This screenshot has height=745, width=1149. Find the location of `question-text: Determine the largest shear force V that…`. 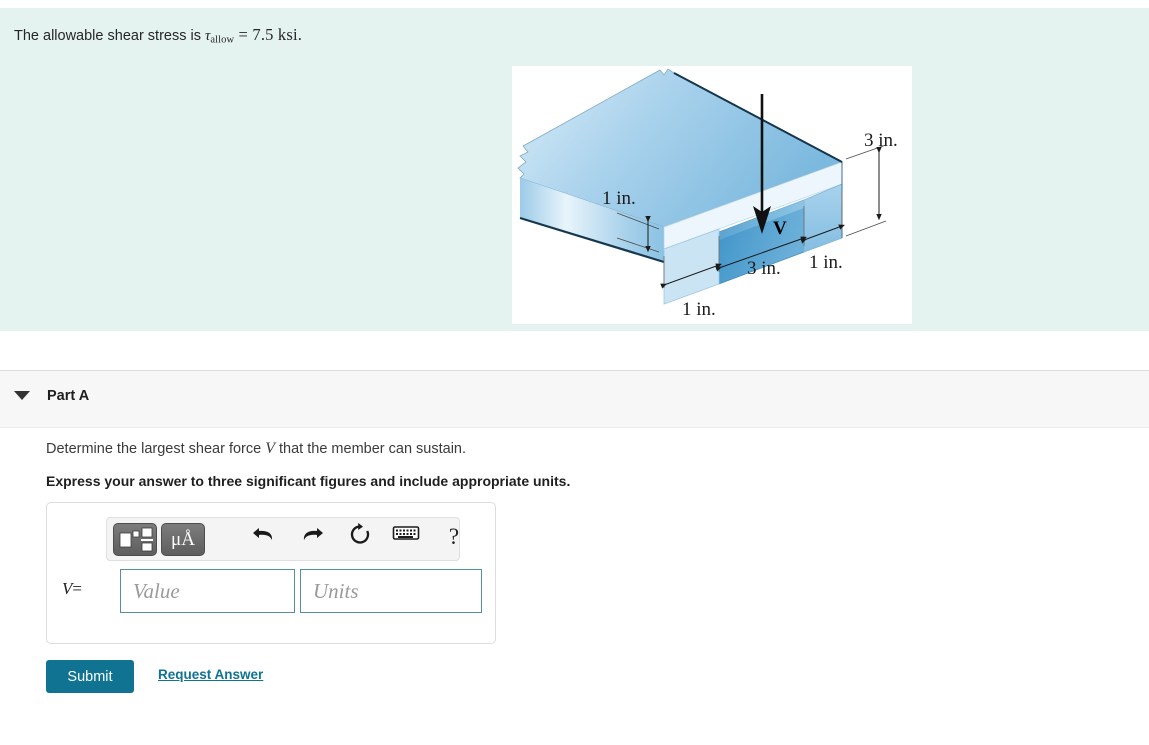

question-text: Determine the largest shear force V that… is located at coordinates (256, 449).